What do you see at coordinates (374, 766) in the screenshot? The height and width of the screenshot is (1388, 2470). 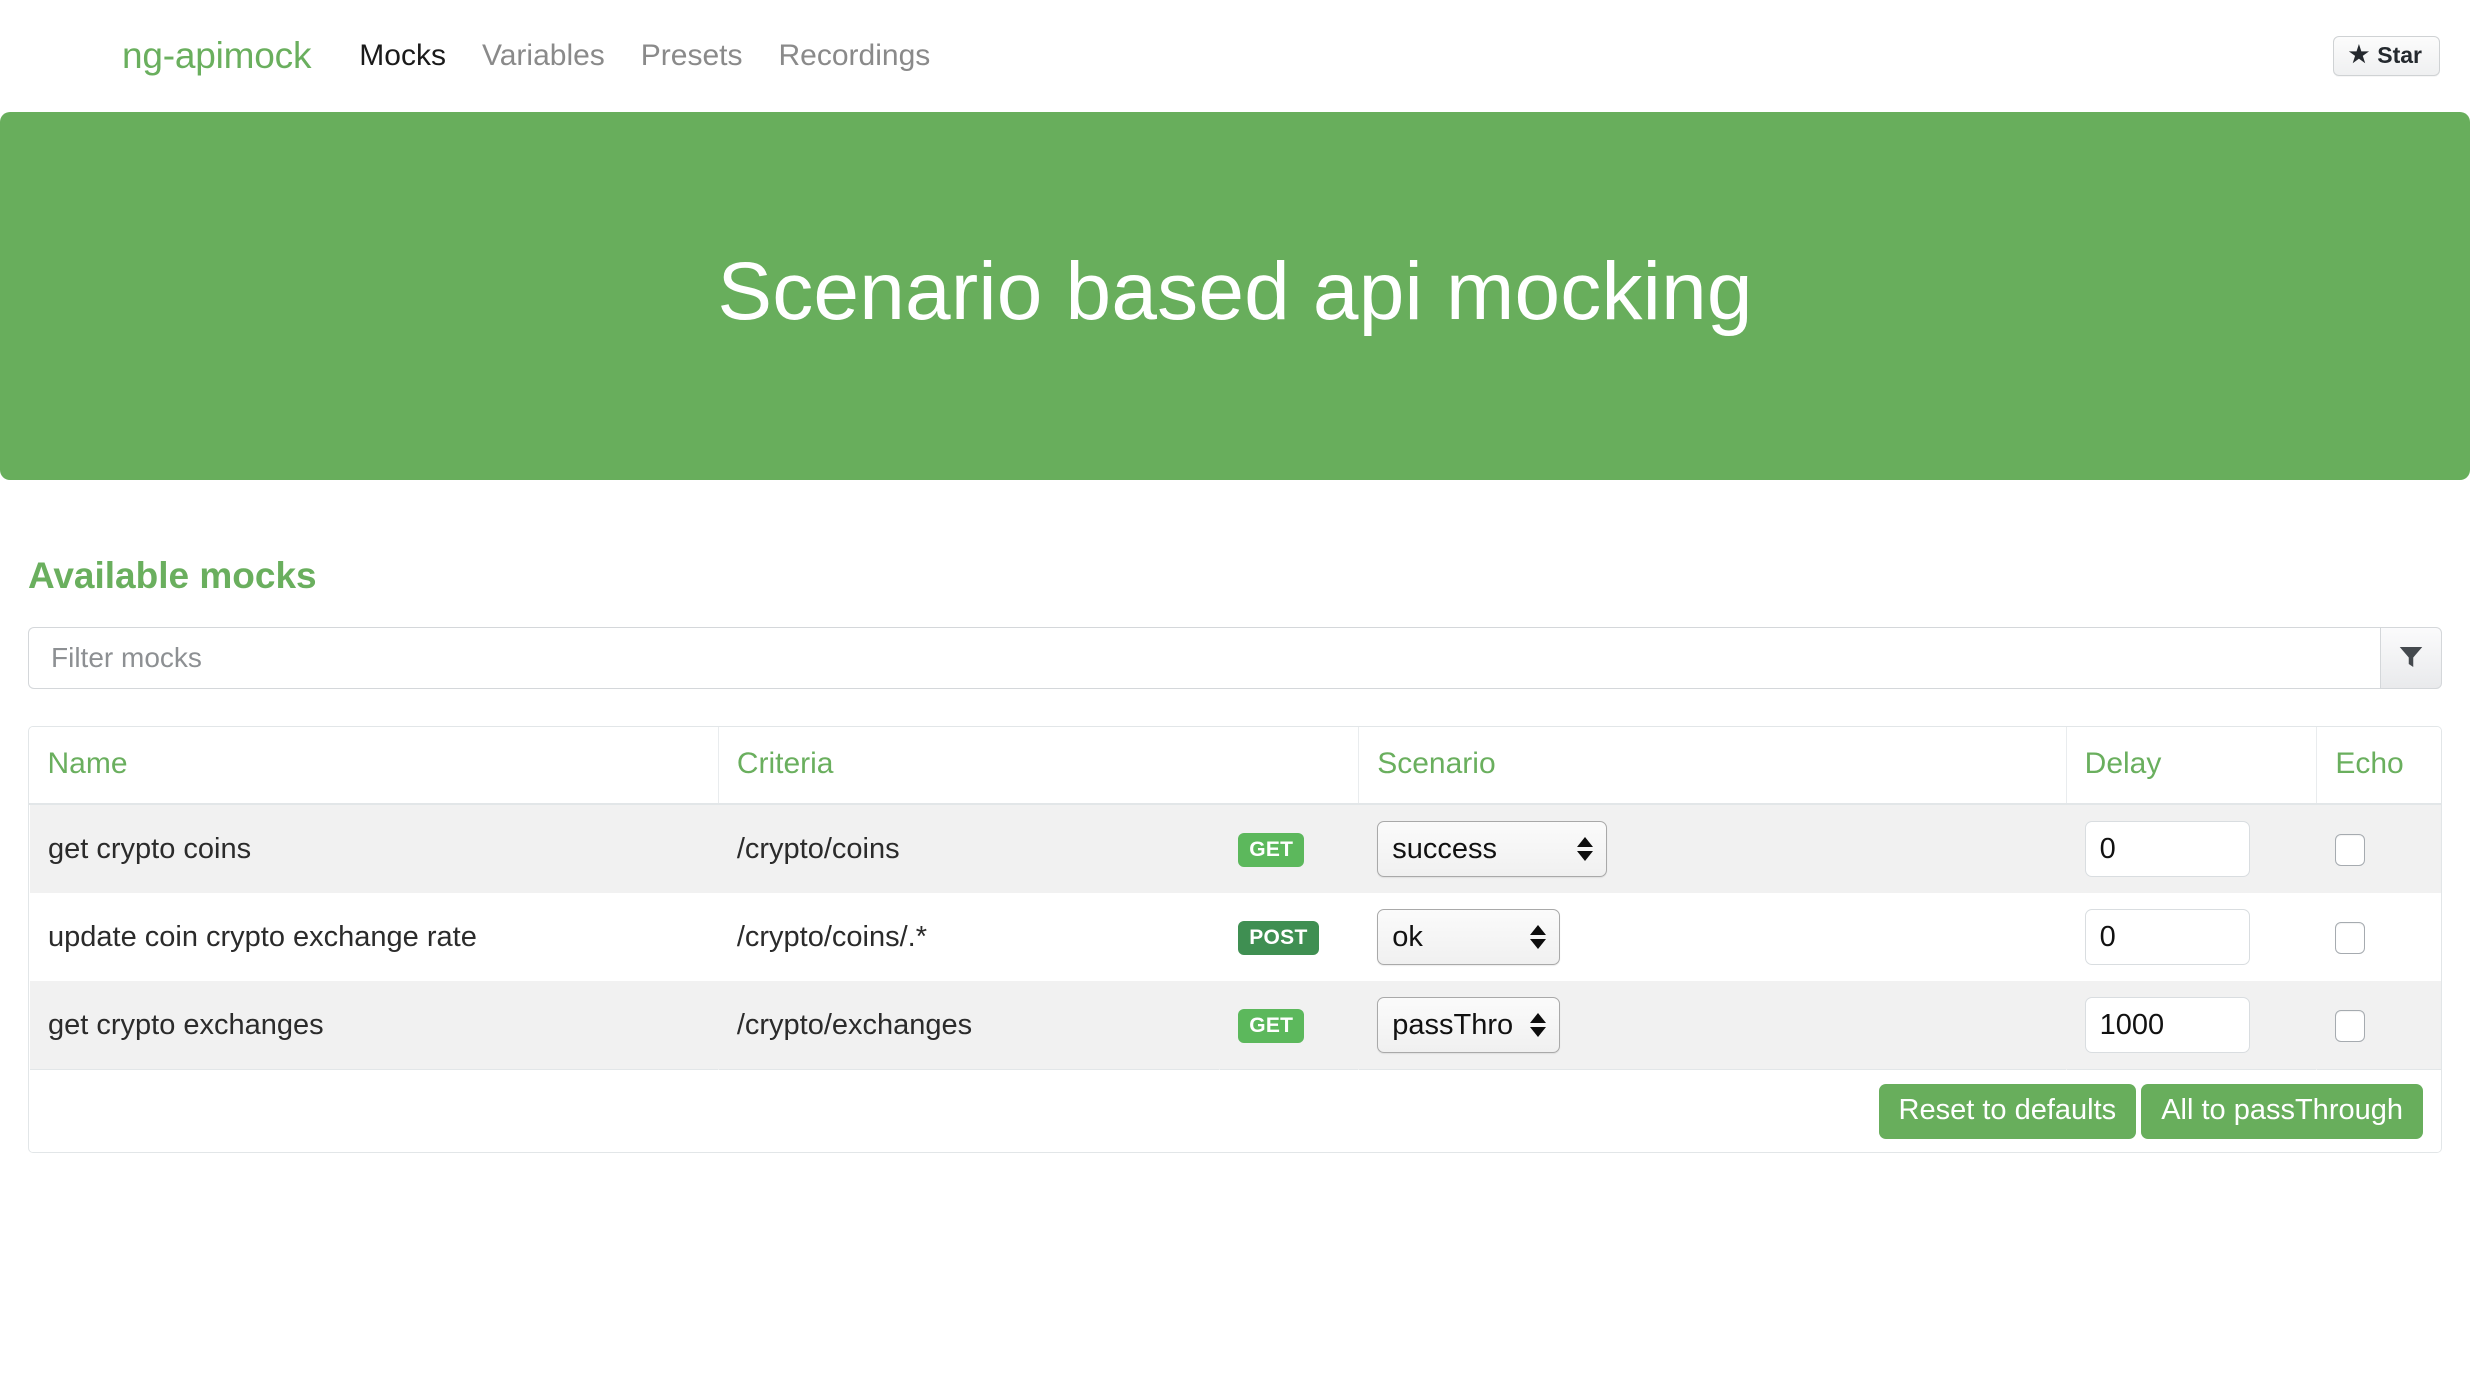 I see `column-header-name: Name` at bounding box center [374, 766].